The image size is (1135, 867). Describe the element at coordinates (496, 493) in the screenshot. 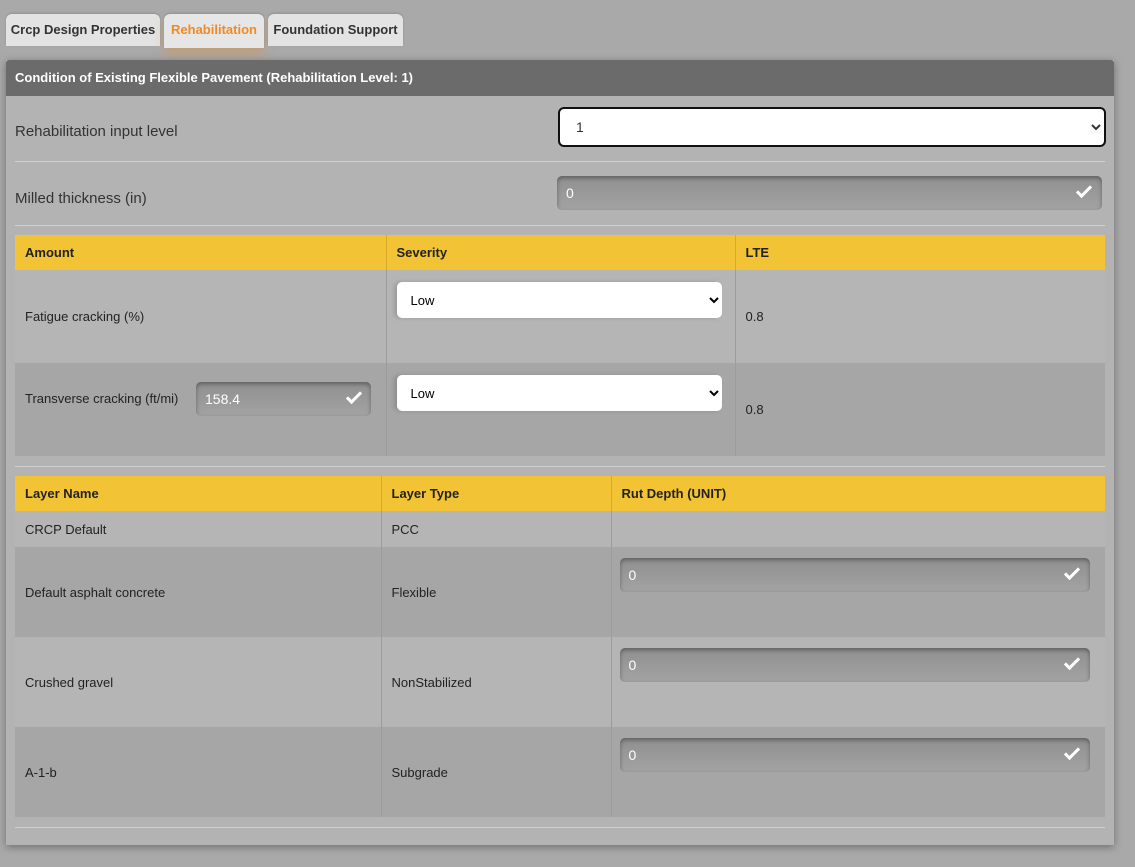

I see `header-layer-type: Layer Type` at that location.